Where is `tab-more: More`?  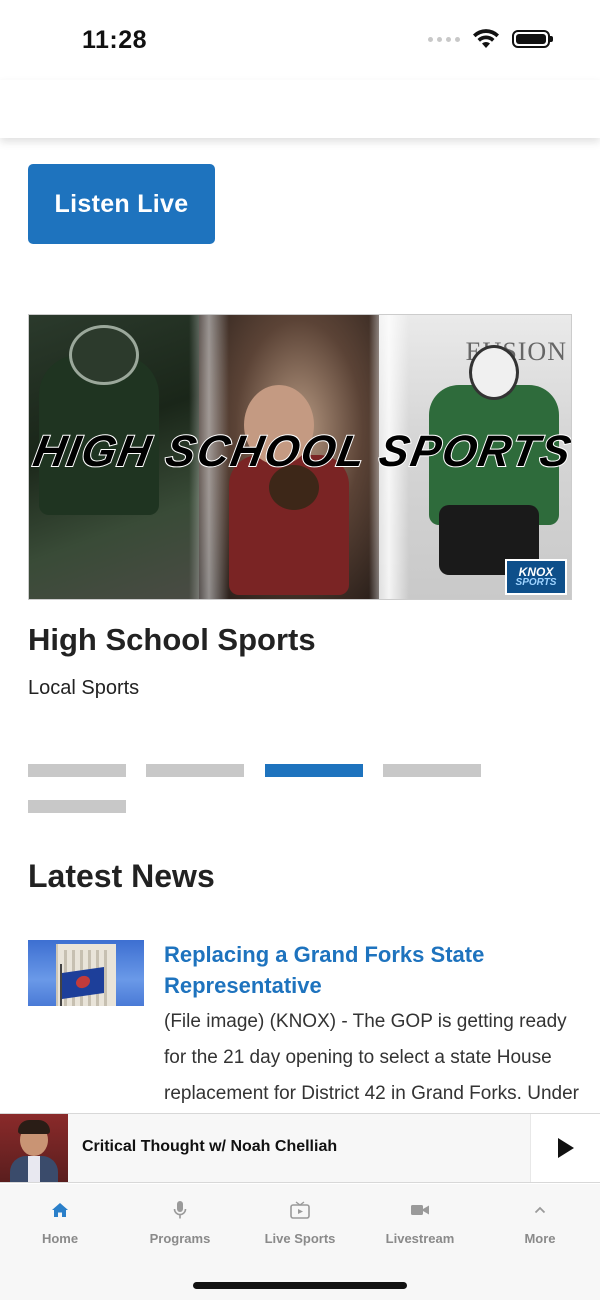
tab-more: More is located at coordinates (540, 1228).